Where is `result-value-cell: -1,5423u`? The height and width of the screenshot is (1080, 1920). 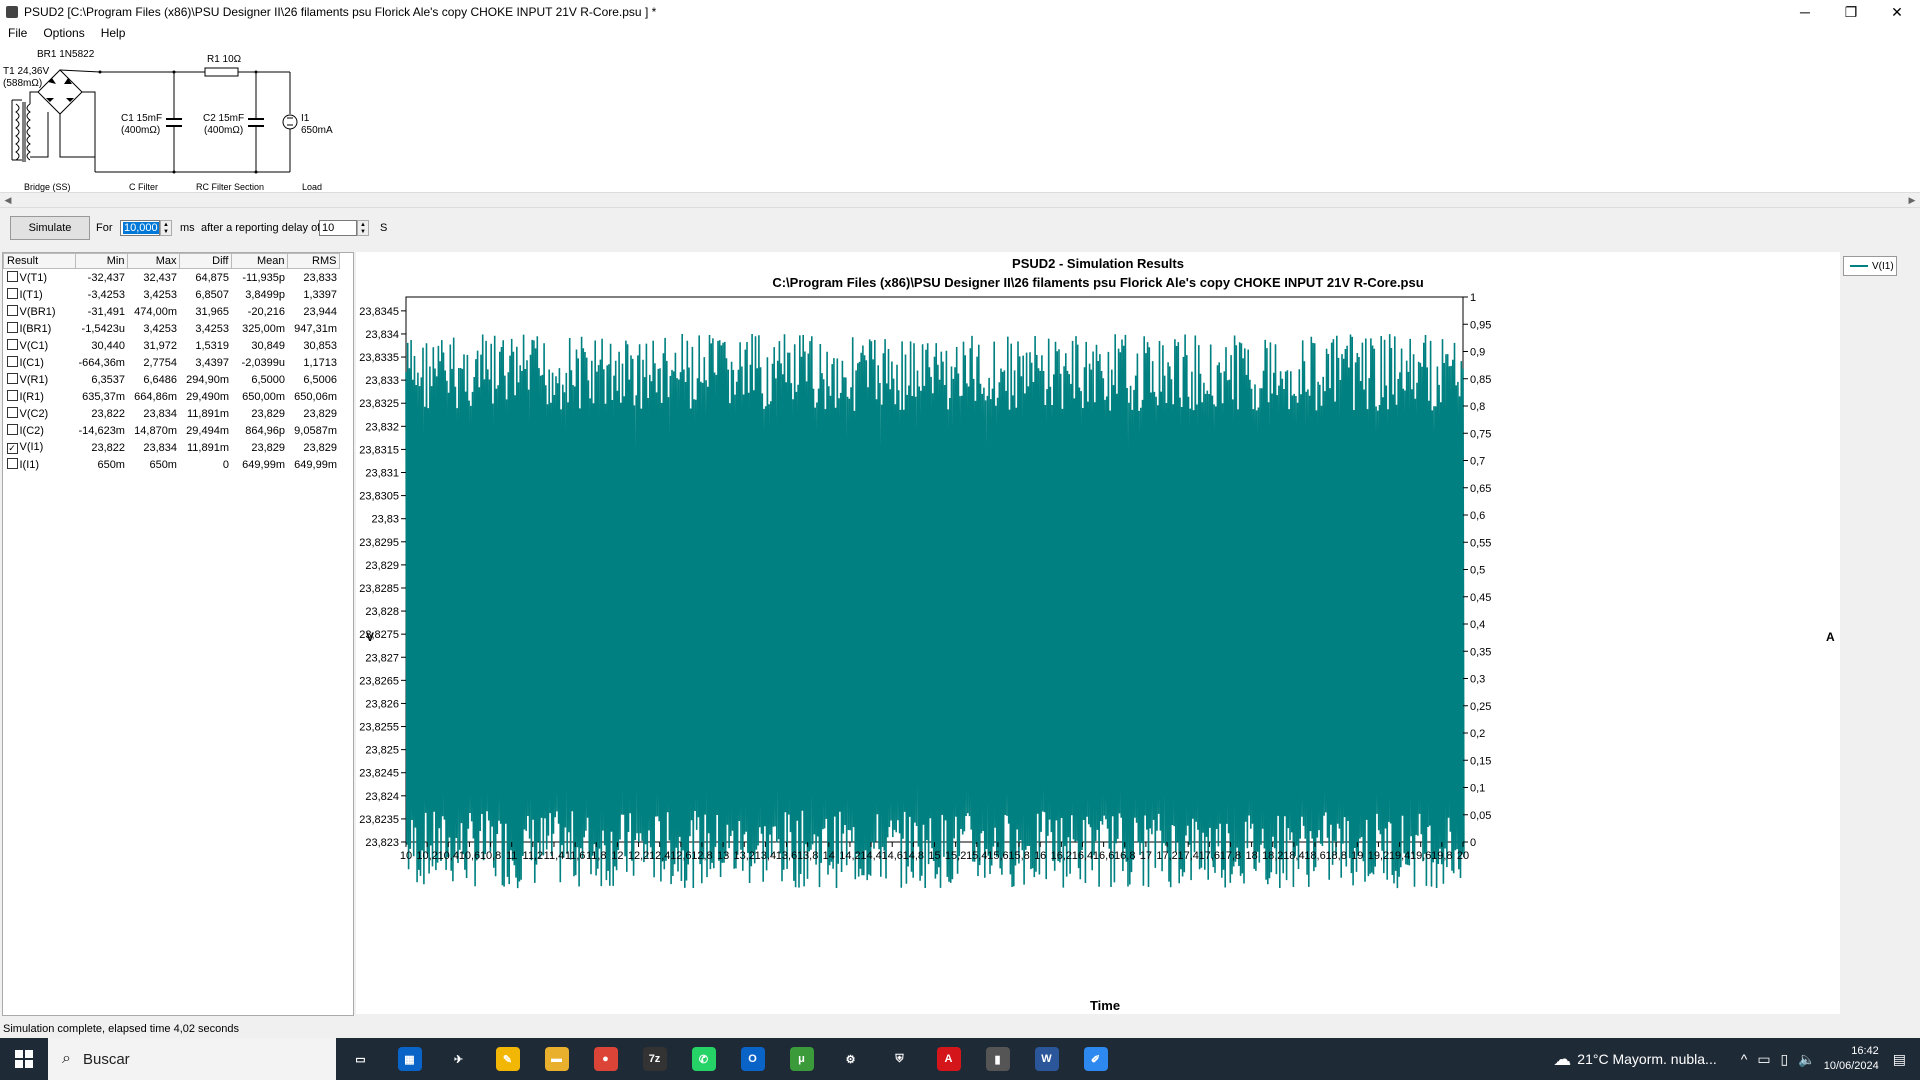 result-value-cell: -1,5423u is located at coordinates (103, 328).